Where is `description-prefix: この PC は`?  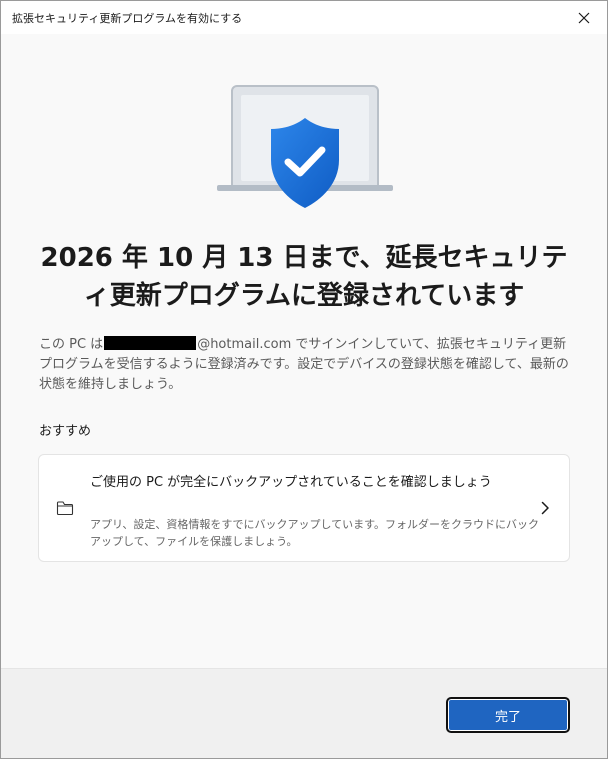
description-prefix: この PC は is located at coordinates (71, 344).